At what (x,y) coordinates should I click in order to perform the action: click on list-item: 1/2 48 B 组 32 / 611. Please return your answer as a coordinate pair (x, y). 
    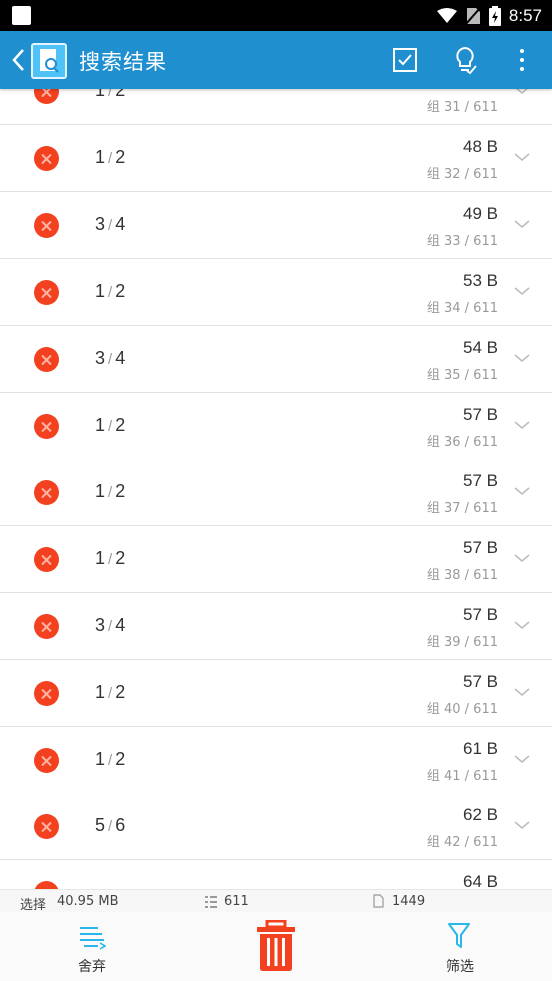
    Looking at the image, I should click on (276, 158).